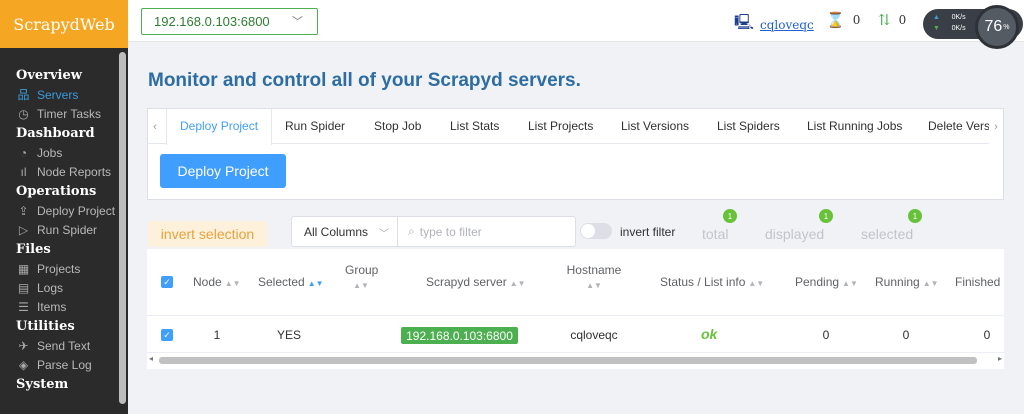 The height and width of the screenshot is (414, 1024). Describe the element at coordinates (459, 335) in the screenshot. I see `cell-server-tag: 192.168.0.103:6800` at that location.